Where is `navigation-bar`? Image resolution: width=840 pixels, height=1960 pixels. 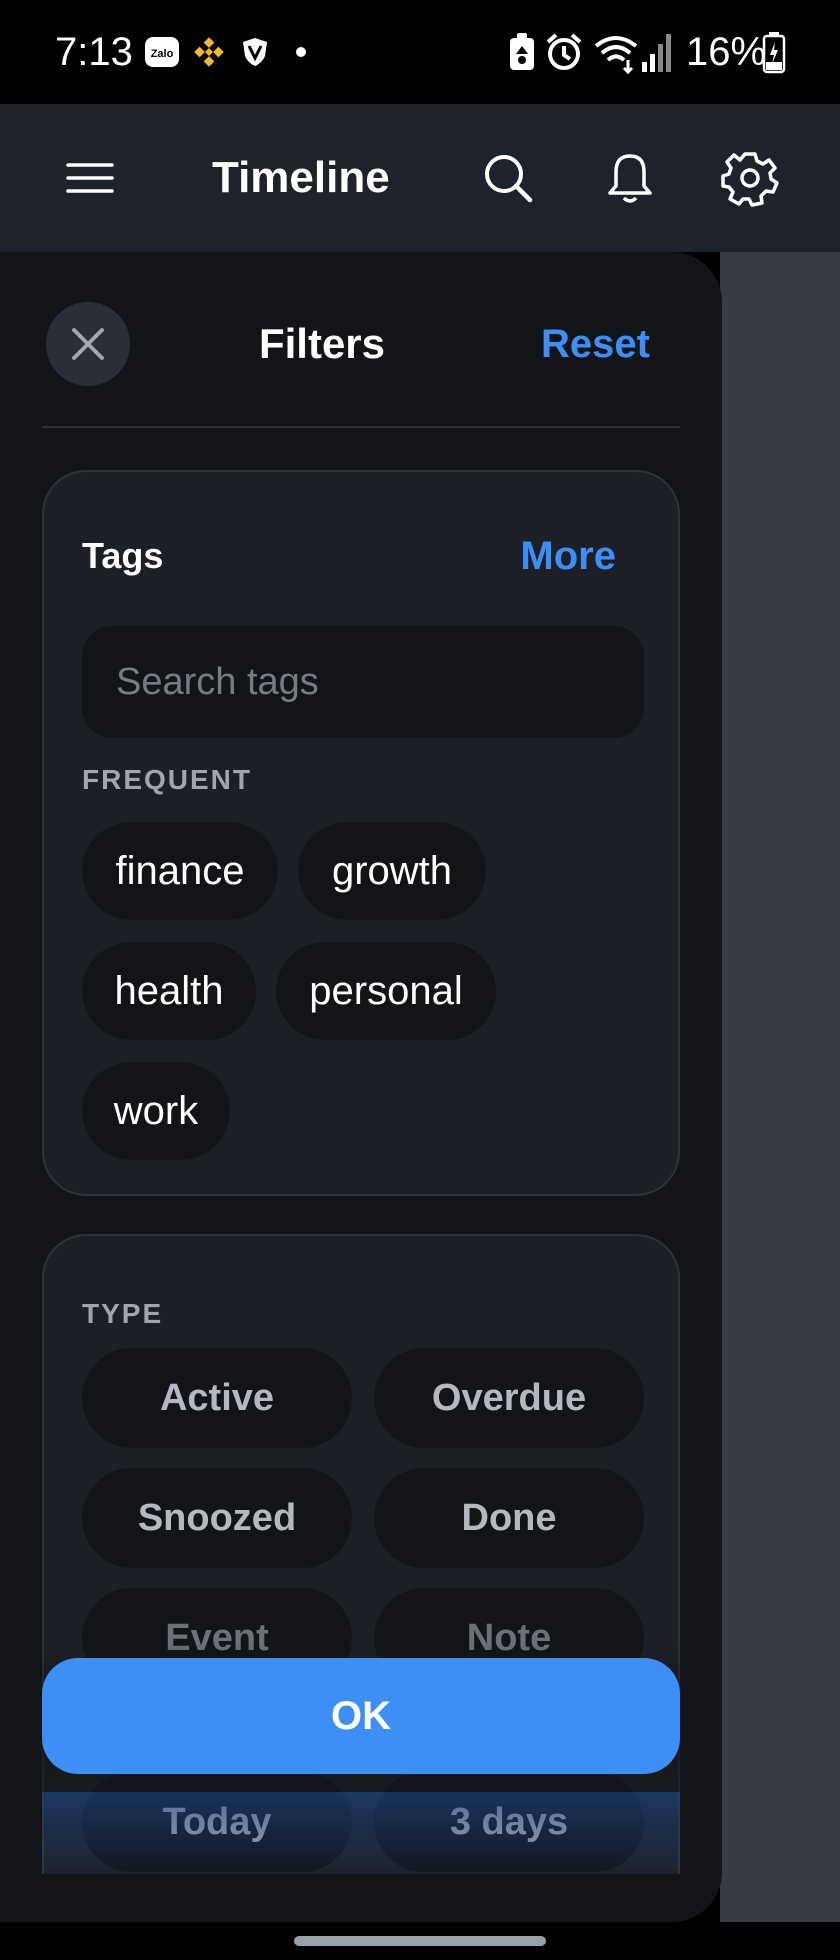 navigation-bar is located at coordinates (420, 1941).